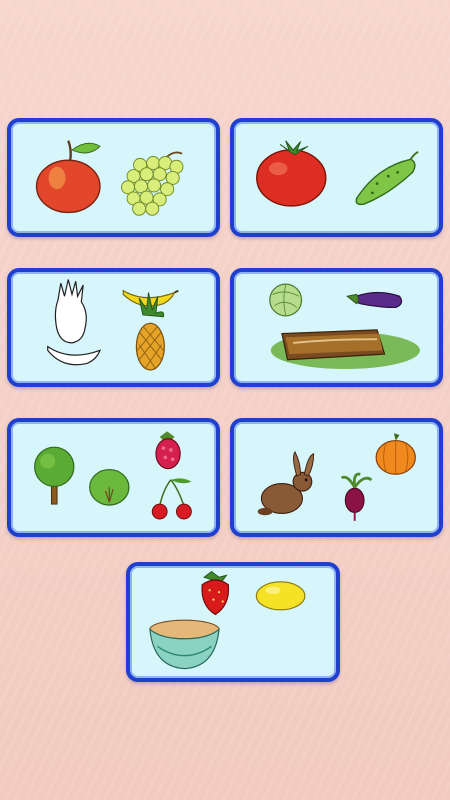  I want to click on grapes-icon, so click(152, 183).